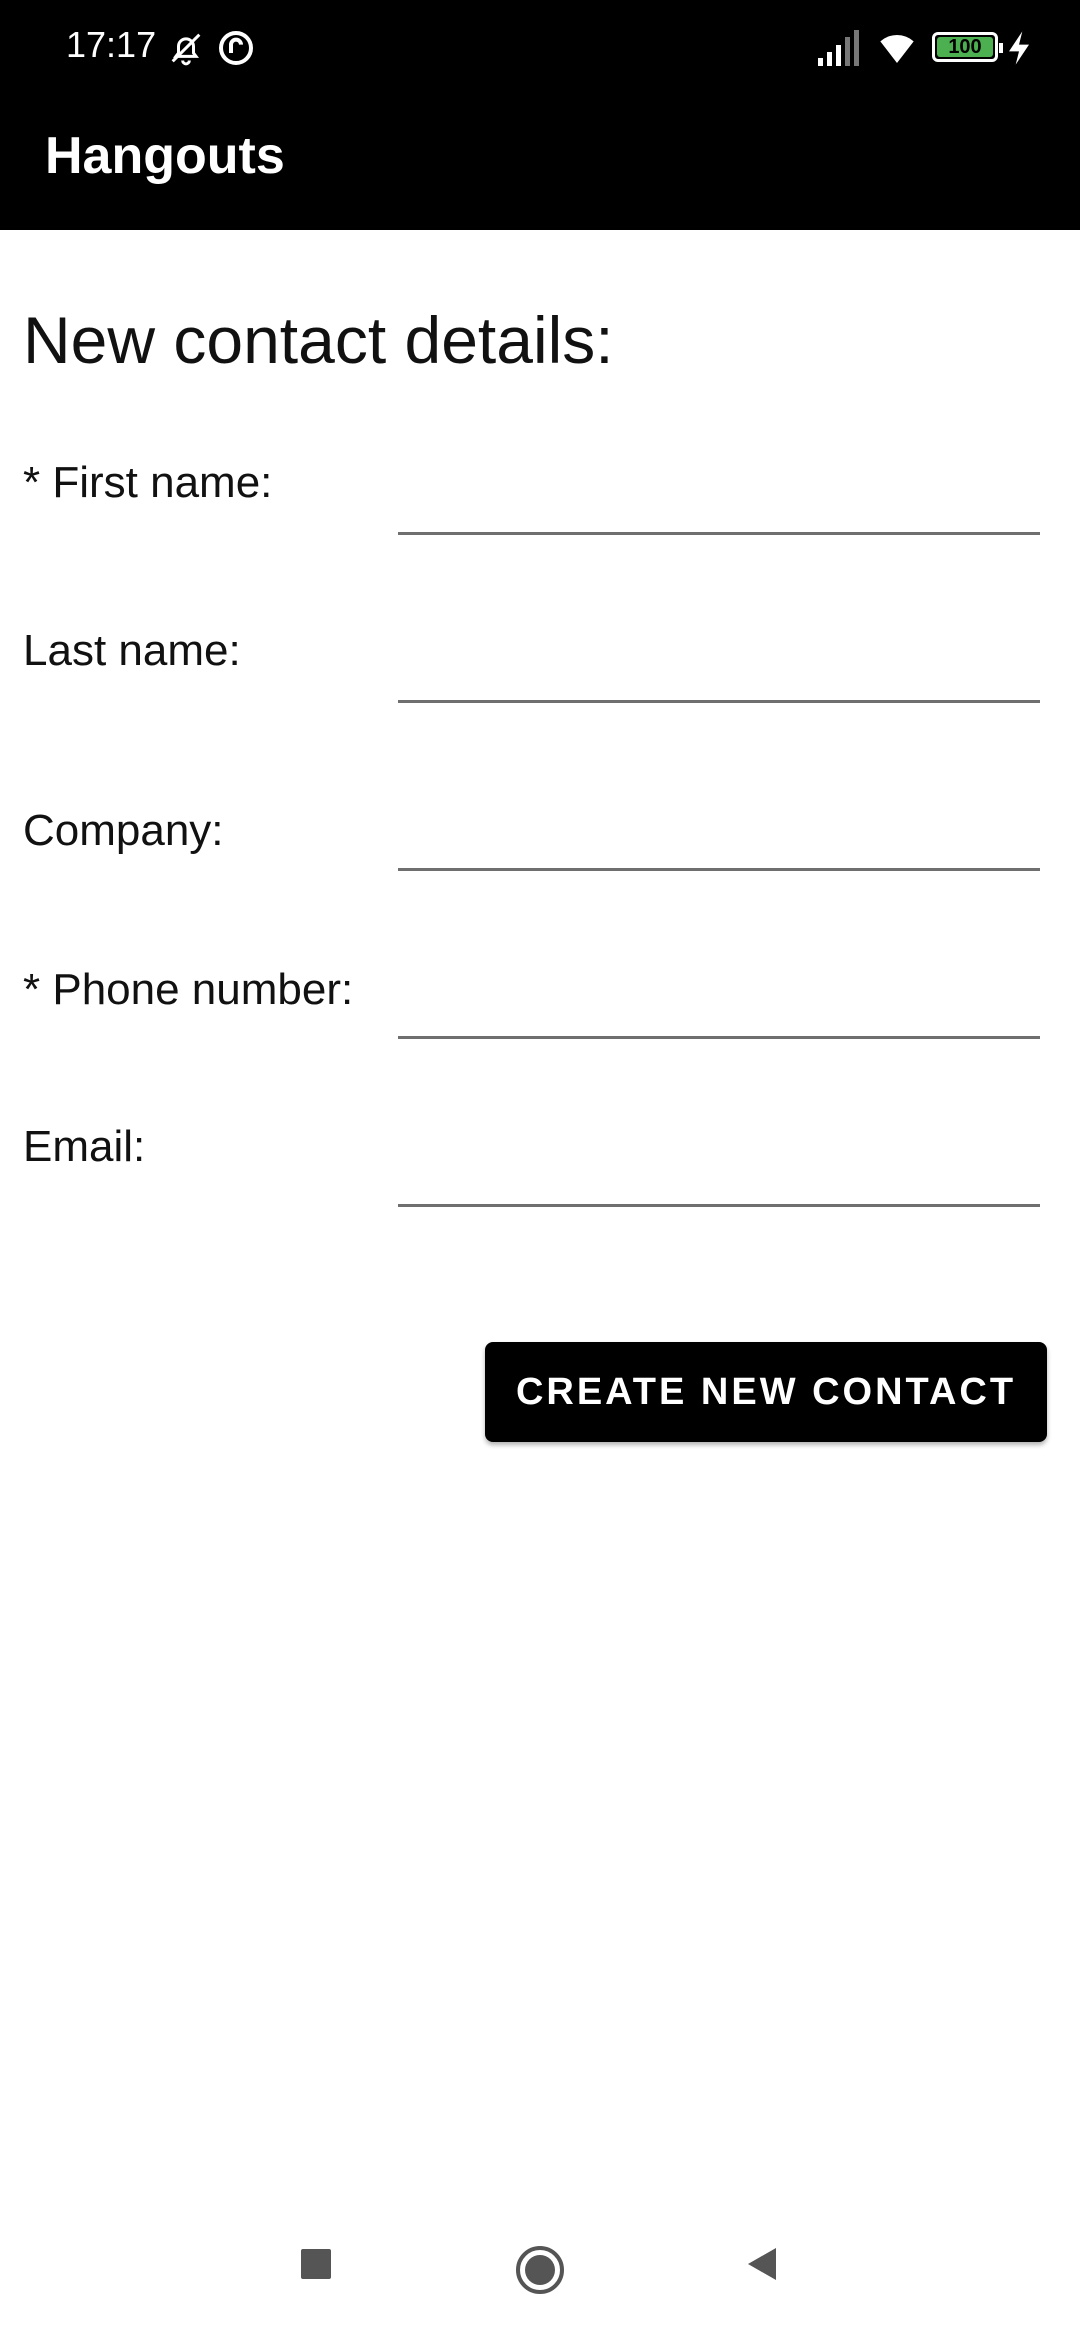 This screenshot has height=2340, width=1080. I want to click on wifi-icon, so click(897, 48).